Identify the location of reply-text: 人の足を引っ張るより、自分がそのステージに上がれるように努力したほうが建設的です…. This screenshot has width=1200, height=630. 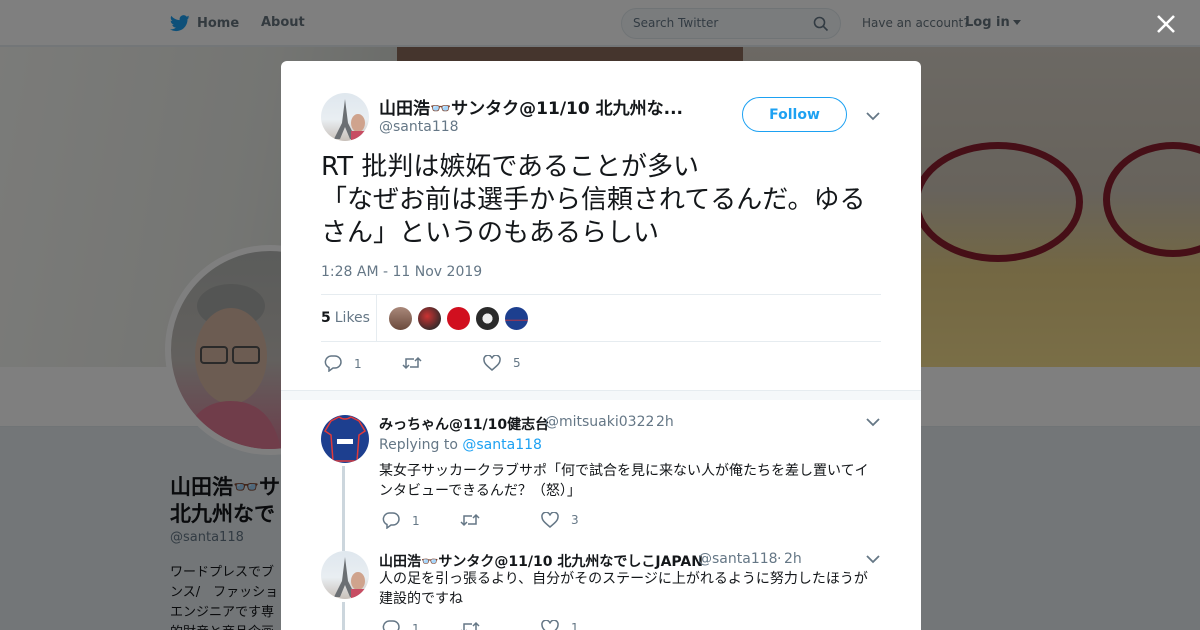
(623, 589).